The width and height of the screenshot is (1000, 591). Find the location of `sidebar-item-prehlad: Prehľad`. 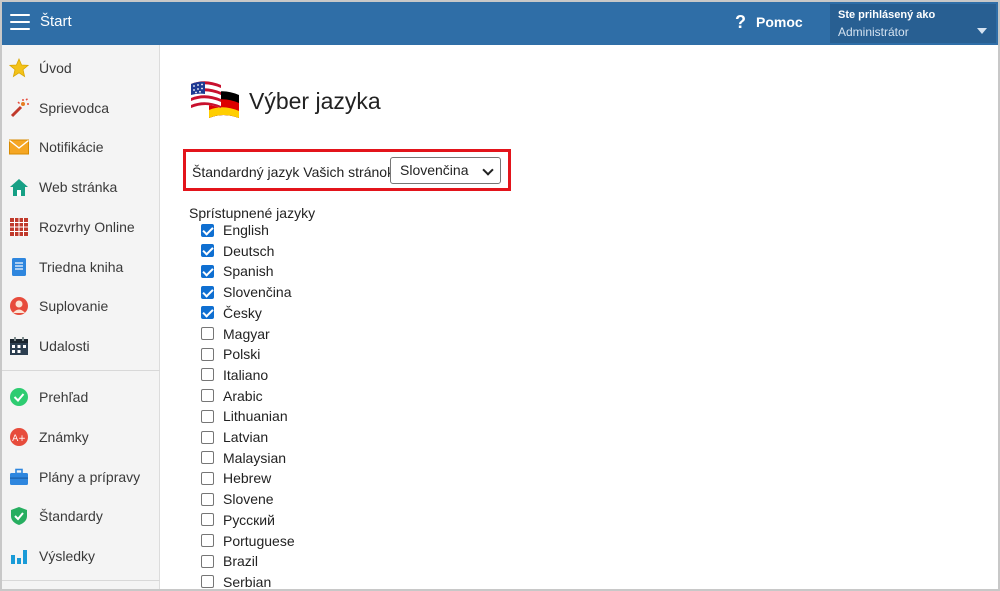

sidebar-item-prehlad: Prehľad is located at coordinates (81, 397).